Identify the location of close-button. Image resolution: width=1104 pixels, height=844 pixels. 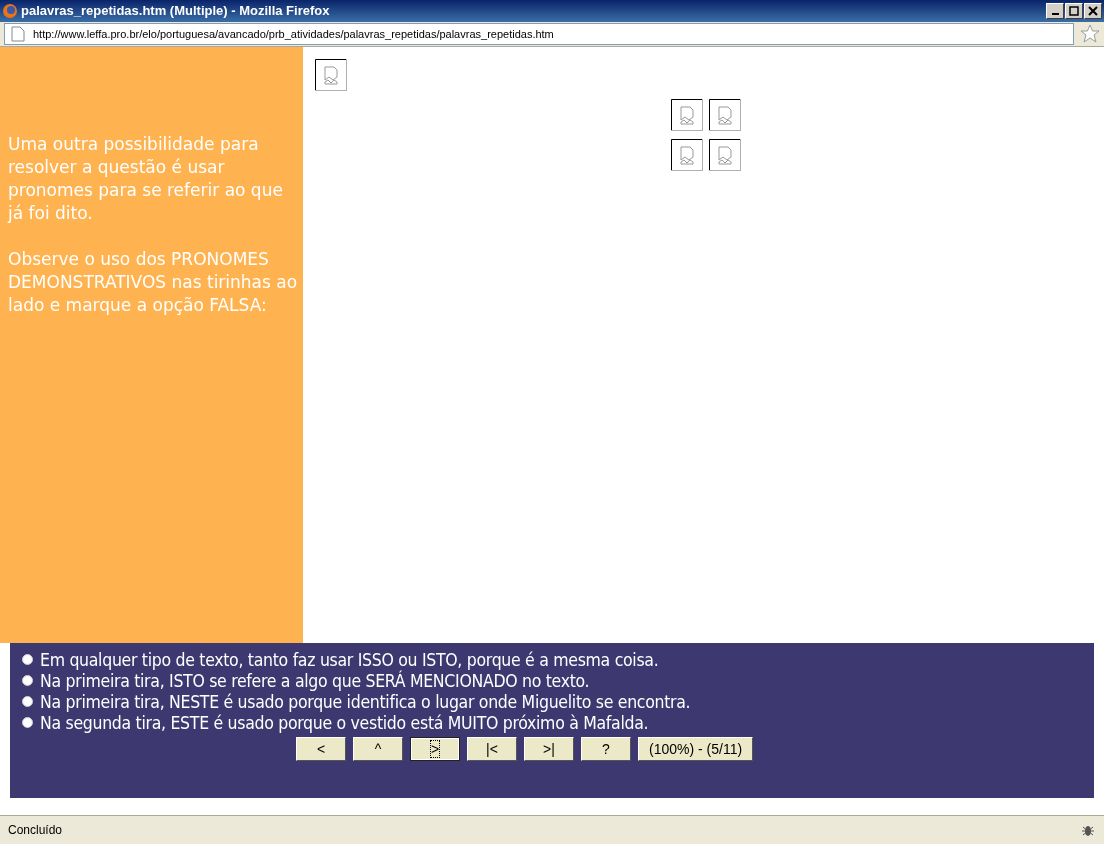
(1093, 10).